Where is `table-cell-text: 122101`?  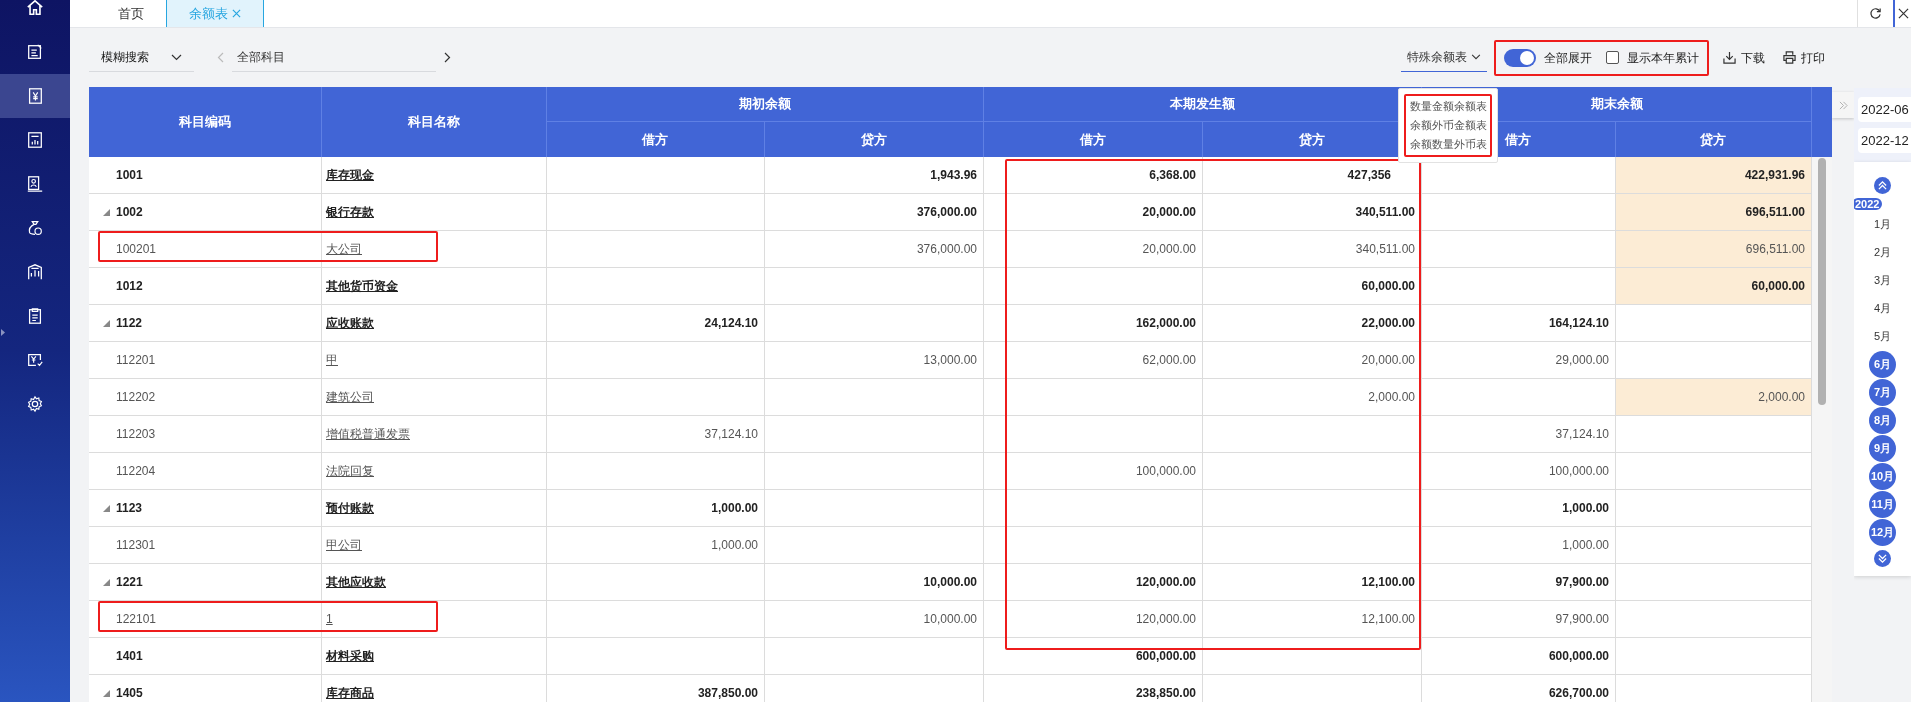 table-cell-text: 122101 is located at coordinates (136, 619).